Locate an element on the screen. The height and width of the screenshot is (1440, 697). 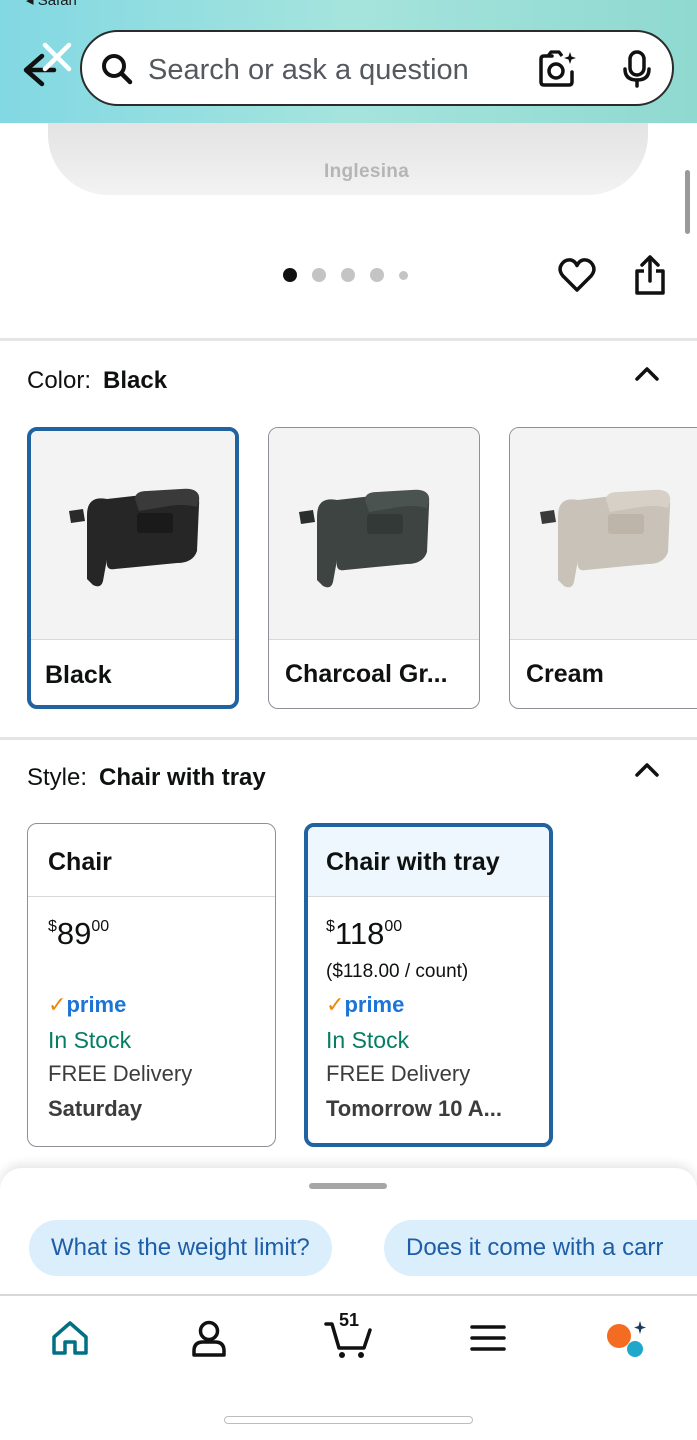
top-header: ◂ Safari Search or ask a question is located at coordinates (348, 61).